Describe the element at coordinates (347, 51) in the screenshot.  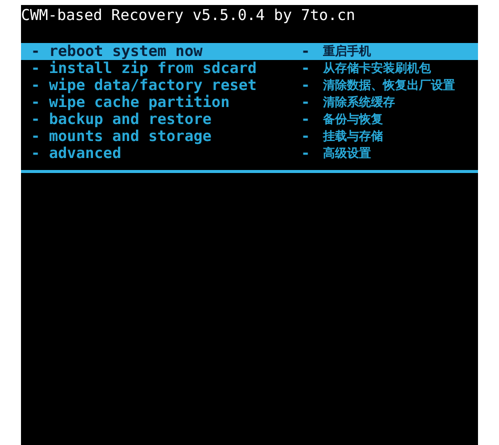
I see `menu-label-chinese: 重启手机` at that location.